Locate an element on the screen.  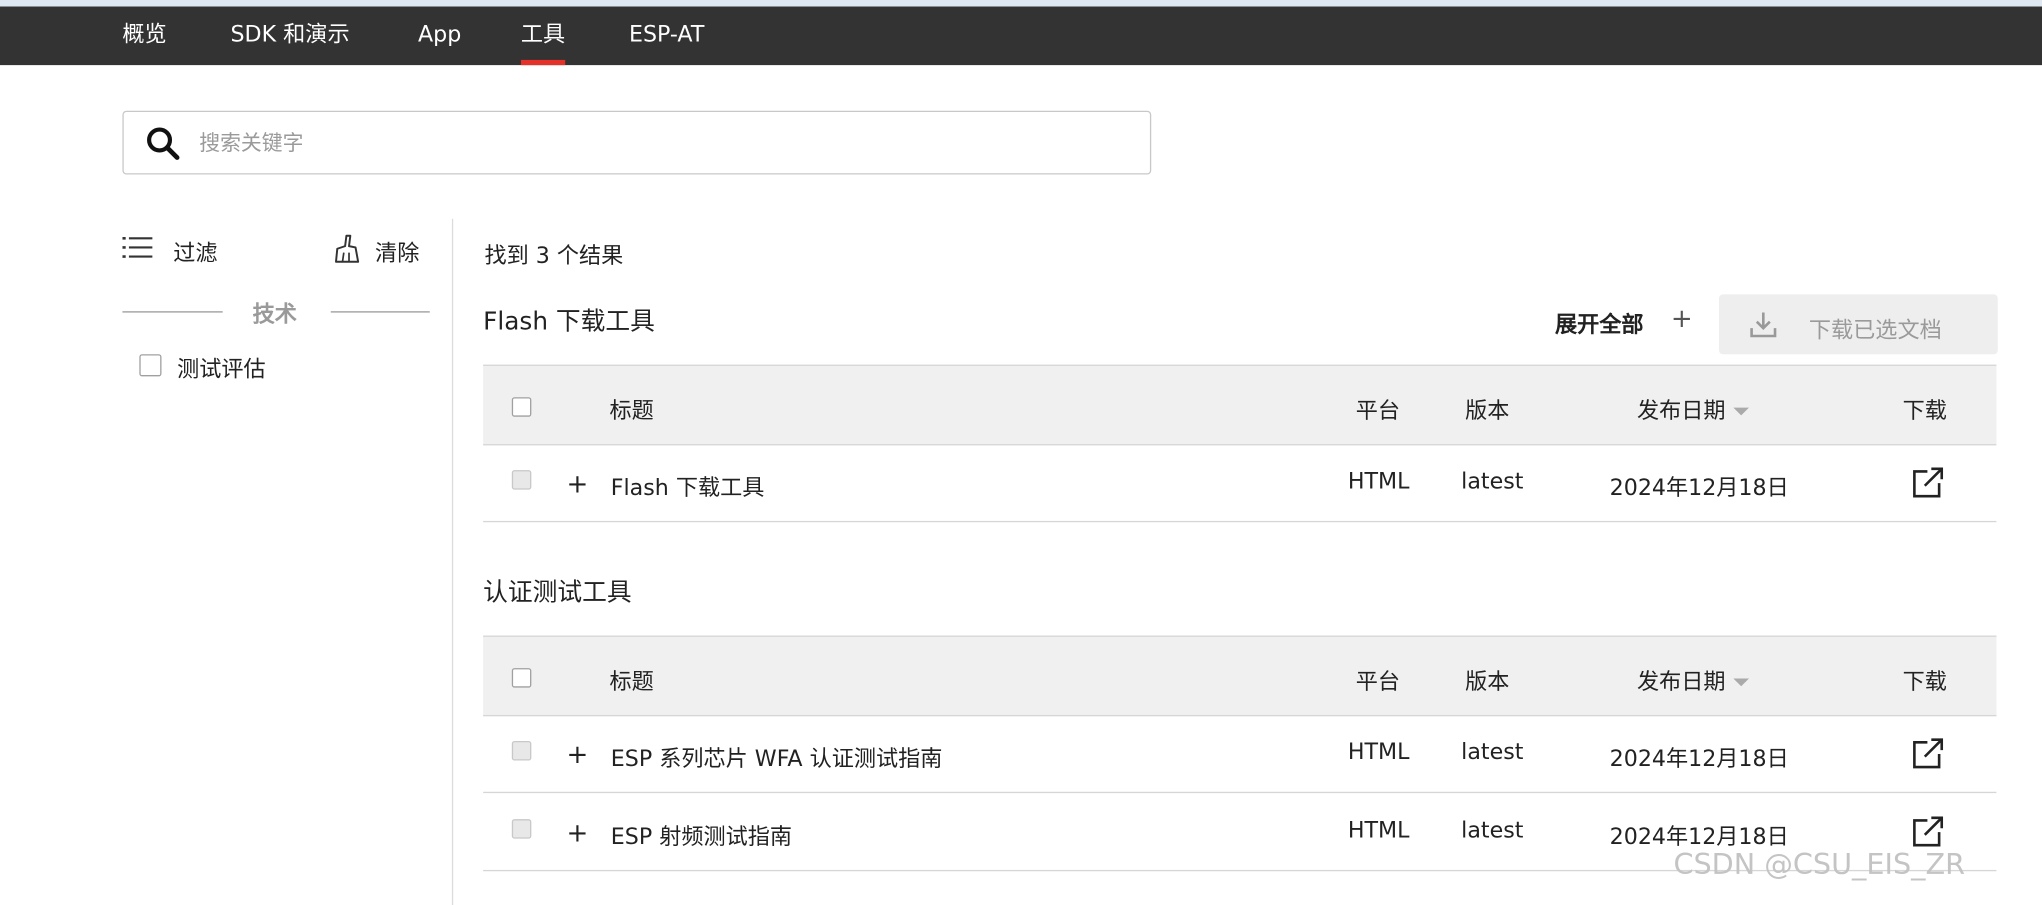
table-row: + Flash 下载工具 HTML latest 2024年12月18日 is located at coordinates (1240, 483).